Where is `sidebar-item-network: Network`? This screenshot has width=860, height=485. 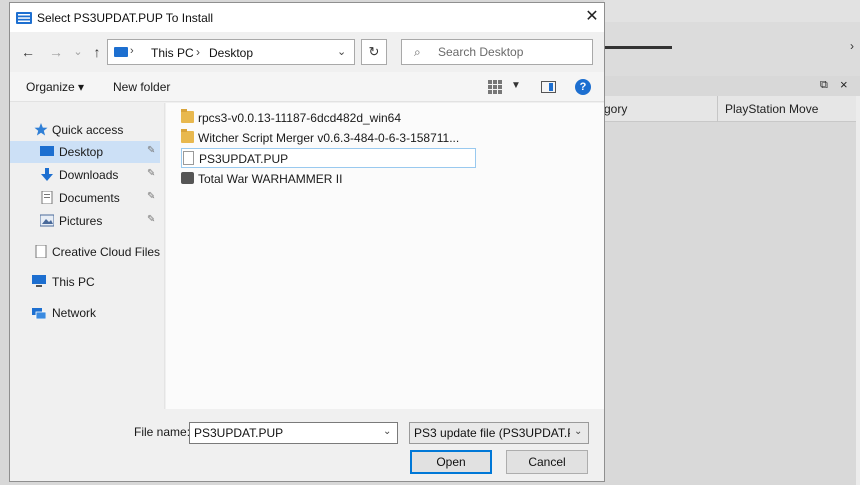 sidebar-item-network: Network is located at coordinates (85, 313).